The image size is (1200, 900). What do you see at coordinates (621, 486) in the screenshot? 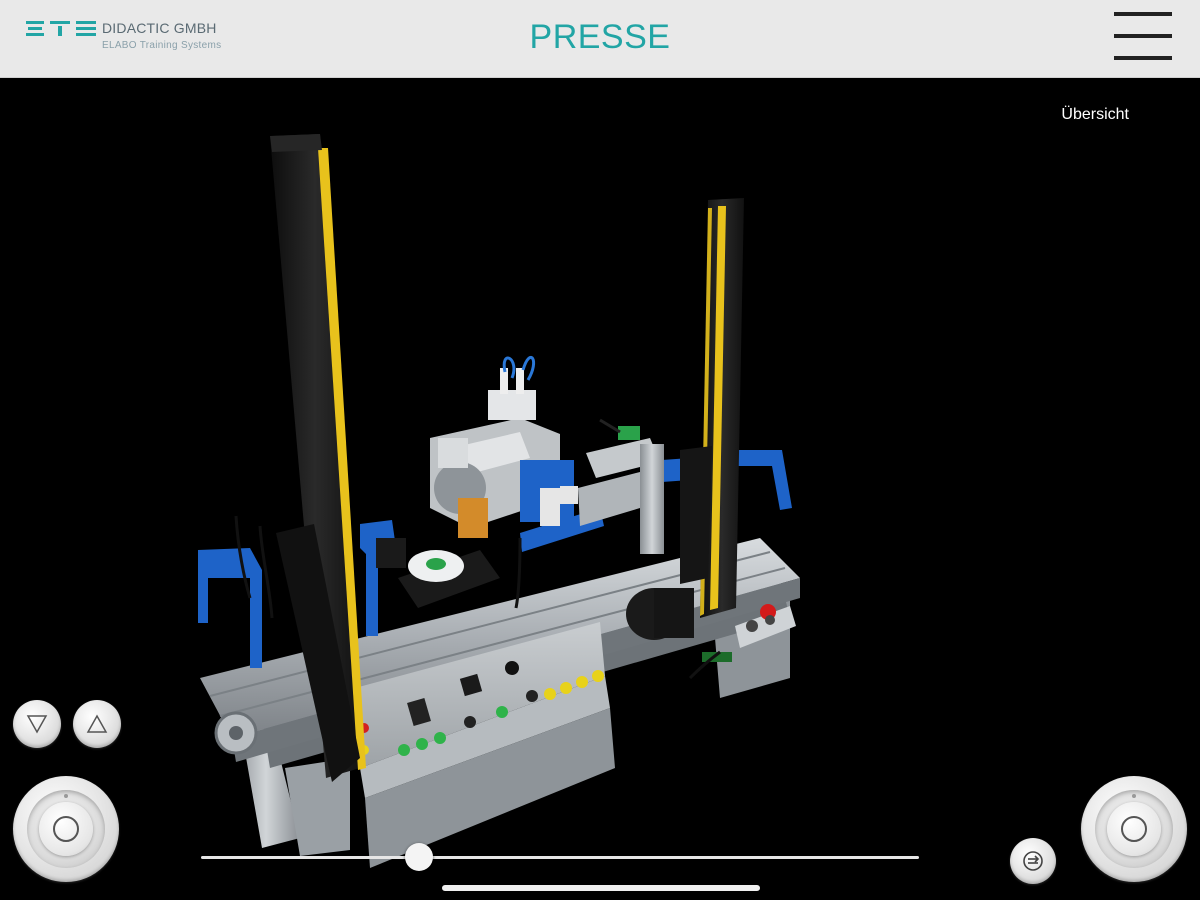
I see `valve-terminal` at bounding box center [621, 486].